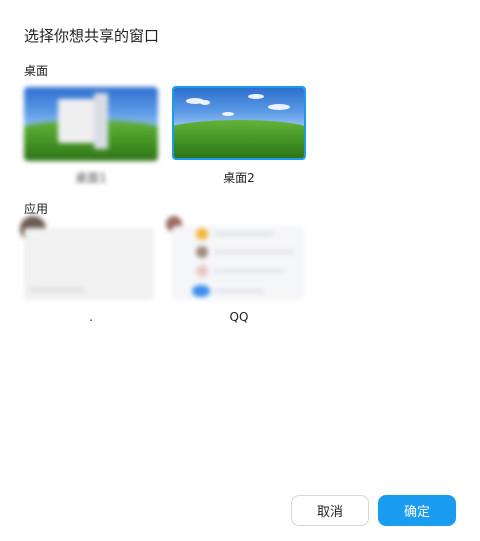 This screenshot has width=480, height=541. What do you see at coordinates (239, 317) in the screenshot?
I see `qq-app-label: QQ` at bounding box center [239, 317].